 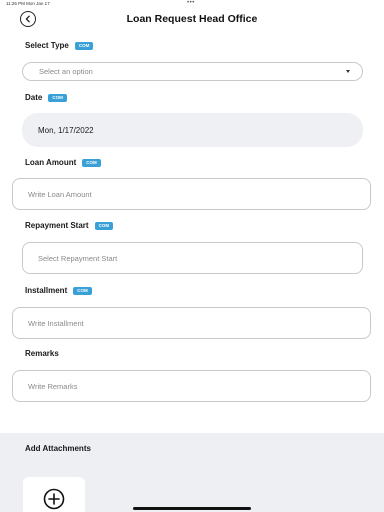 What do you see at coordinates (66, 71) in the screenshot?
I see `select-type-placeholder: Select an option` at bounding box center [66, 71].